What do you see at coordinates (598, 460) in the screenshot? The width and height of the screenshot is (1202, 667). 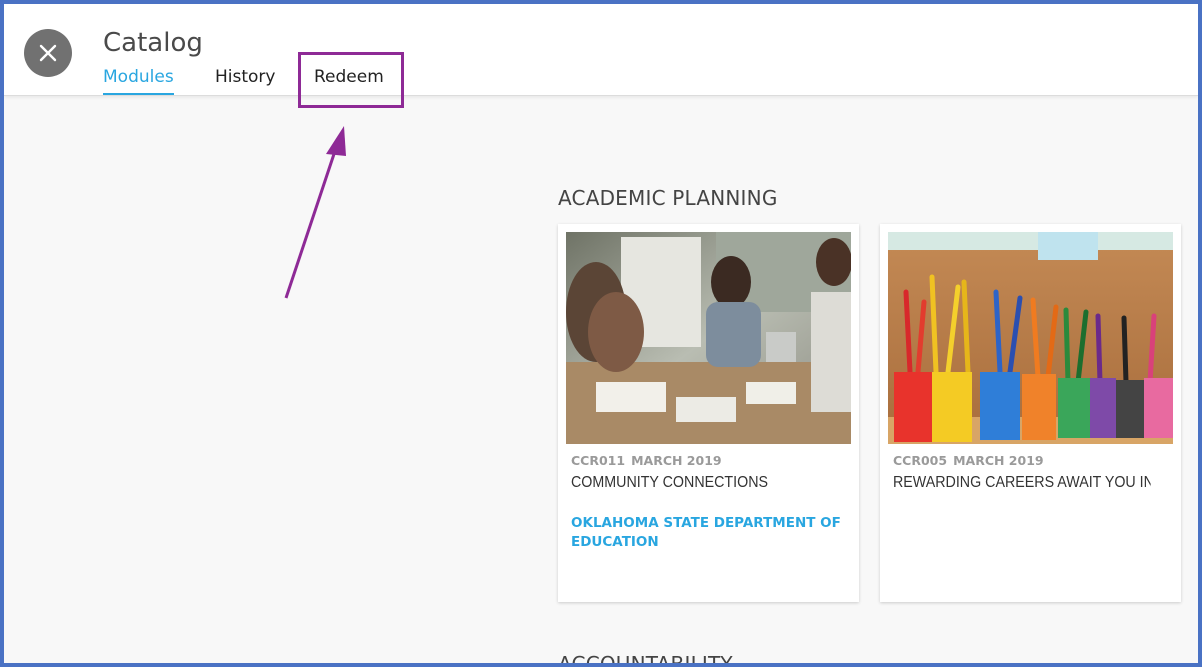 I see `module-code: CCR011` at bounding box center [598, 460].